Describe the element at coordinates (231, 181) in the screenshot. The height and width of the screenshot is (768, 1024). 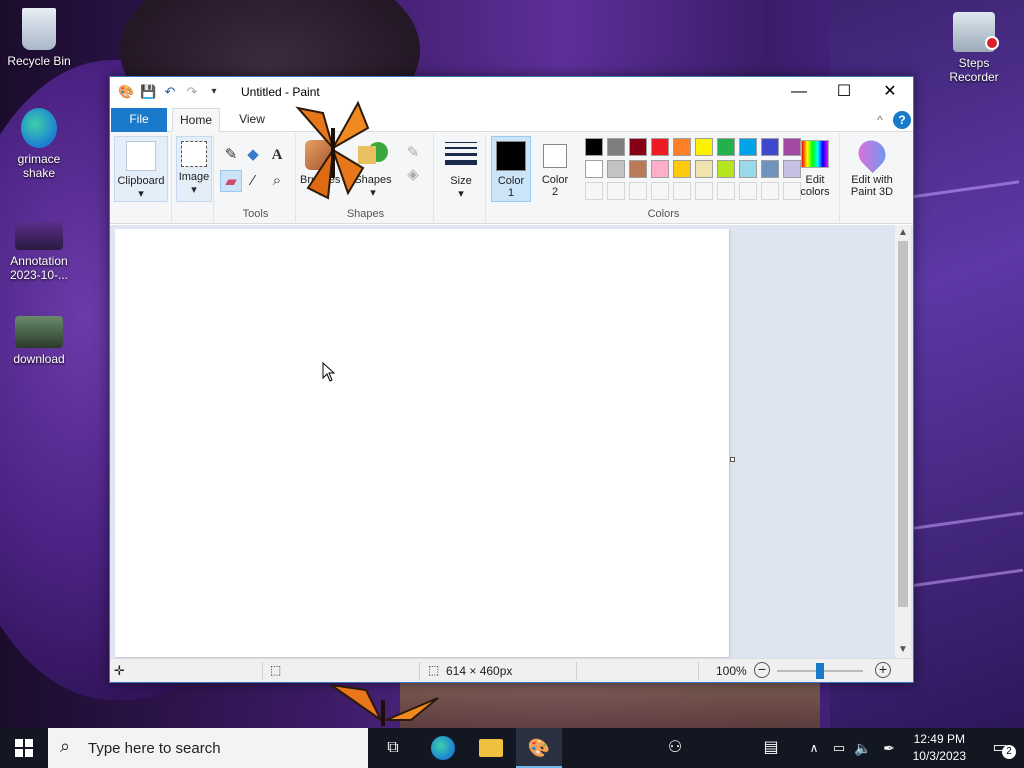
I see `eraser-icon: ▰` at that location.